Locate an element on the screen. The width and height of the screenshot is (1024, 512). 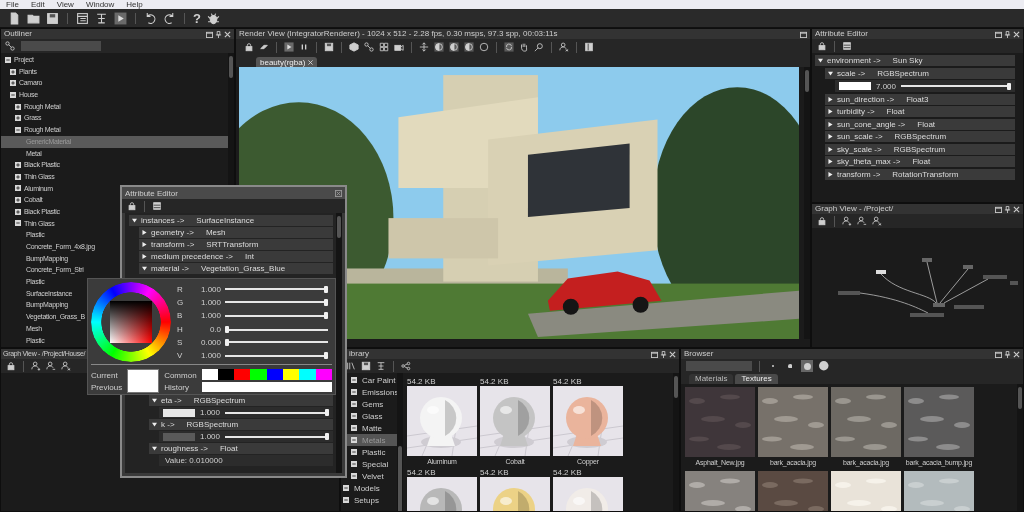
attribute-row: k -> RGBSpectrum is located at coordinates (241, 424).